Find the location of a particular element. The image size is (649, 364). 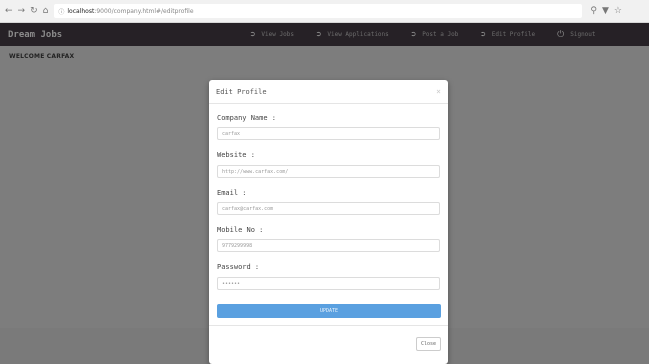

update-button: UPDATE is located at coordinates (329, 311).